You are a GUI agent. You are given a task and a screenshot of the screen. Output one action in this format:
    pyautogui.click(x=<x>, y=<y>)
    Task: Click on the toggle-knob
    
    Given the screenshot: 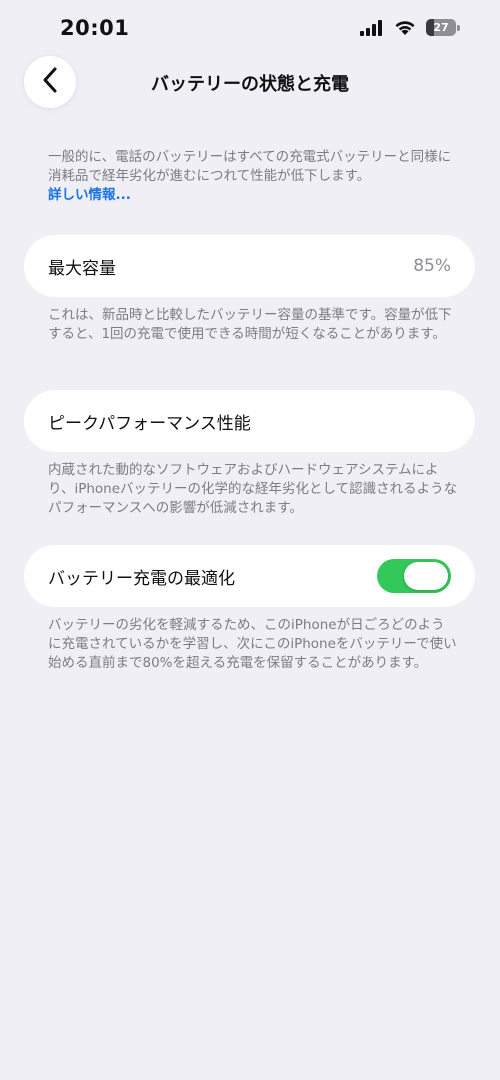 What is the action you would take?
    pyautogui.click(x=426, y=576)
    